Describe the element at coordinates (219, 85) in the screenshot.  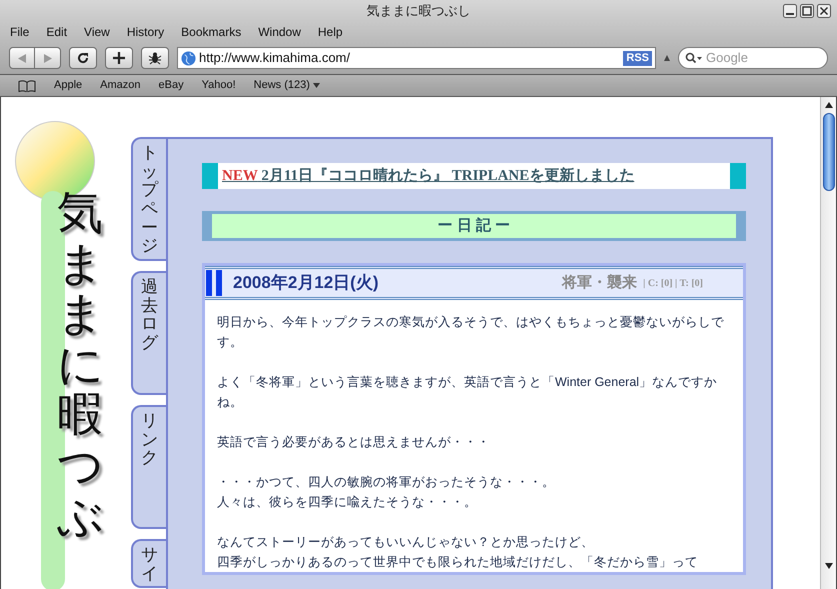
I see `bookmark-link: Yahoo!` at that location.